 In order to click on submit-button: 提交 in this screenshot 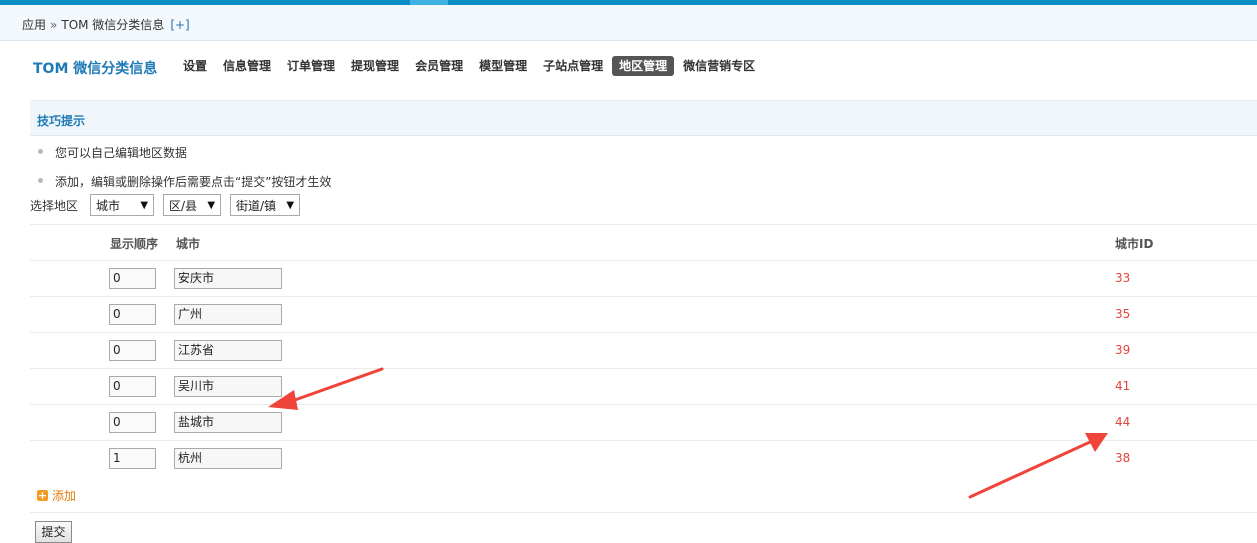, I will do `click(53, 532)`.